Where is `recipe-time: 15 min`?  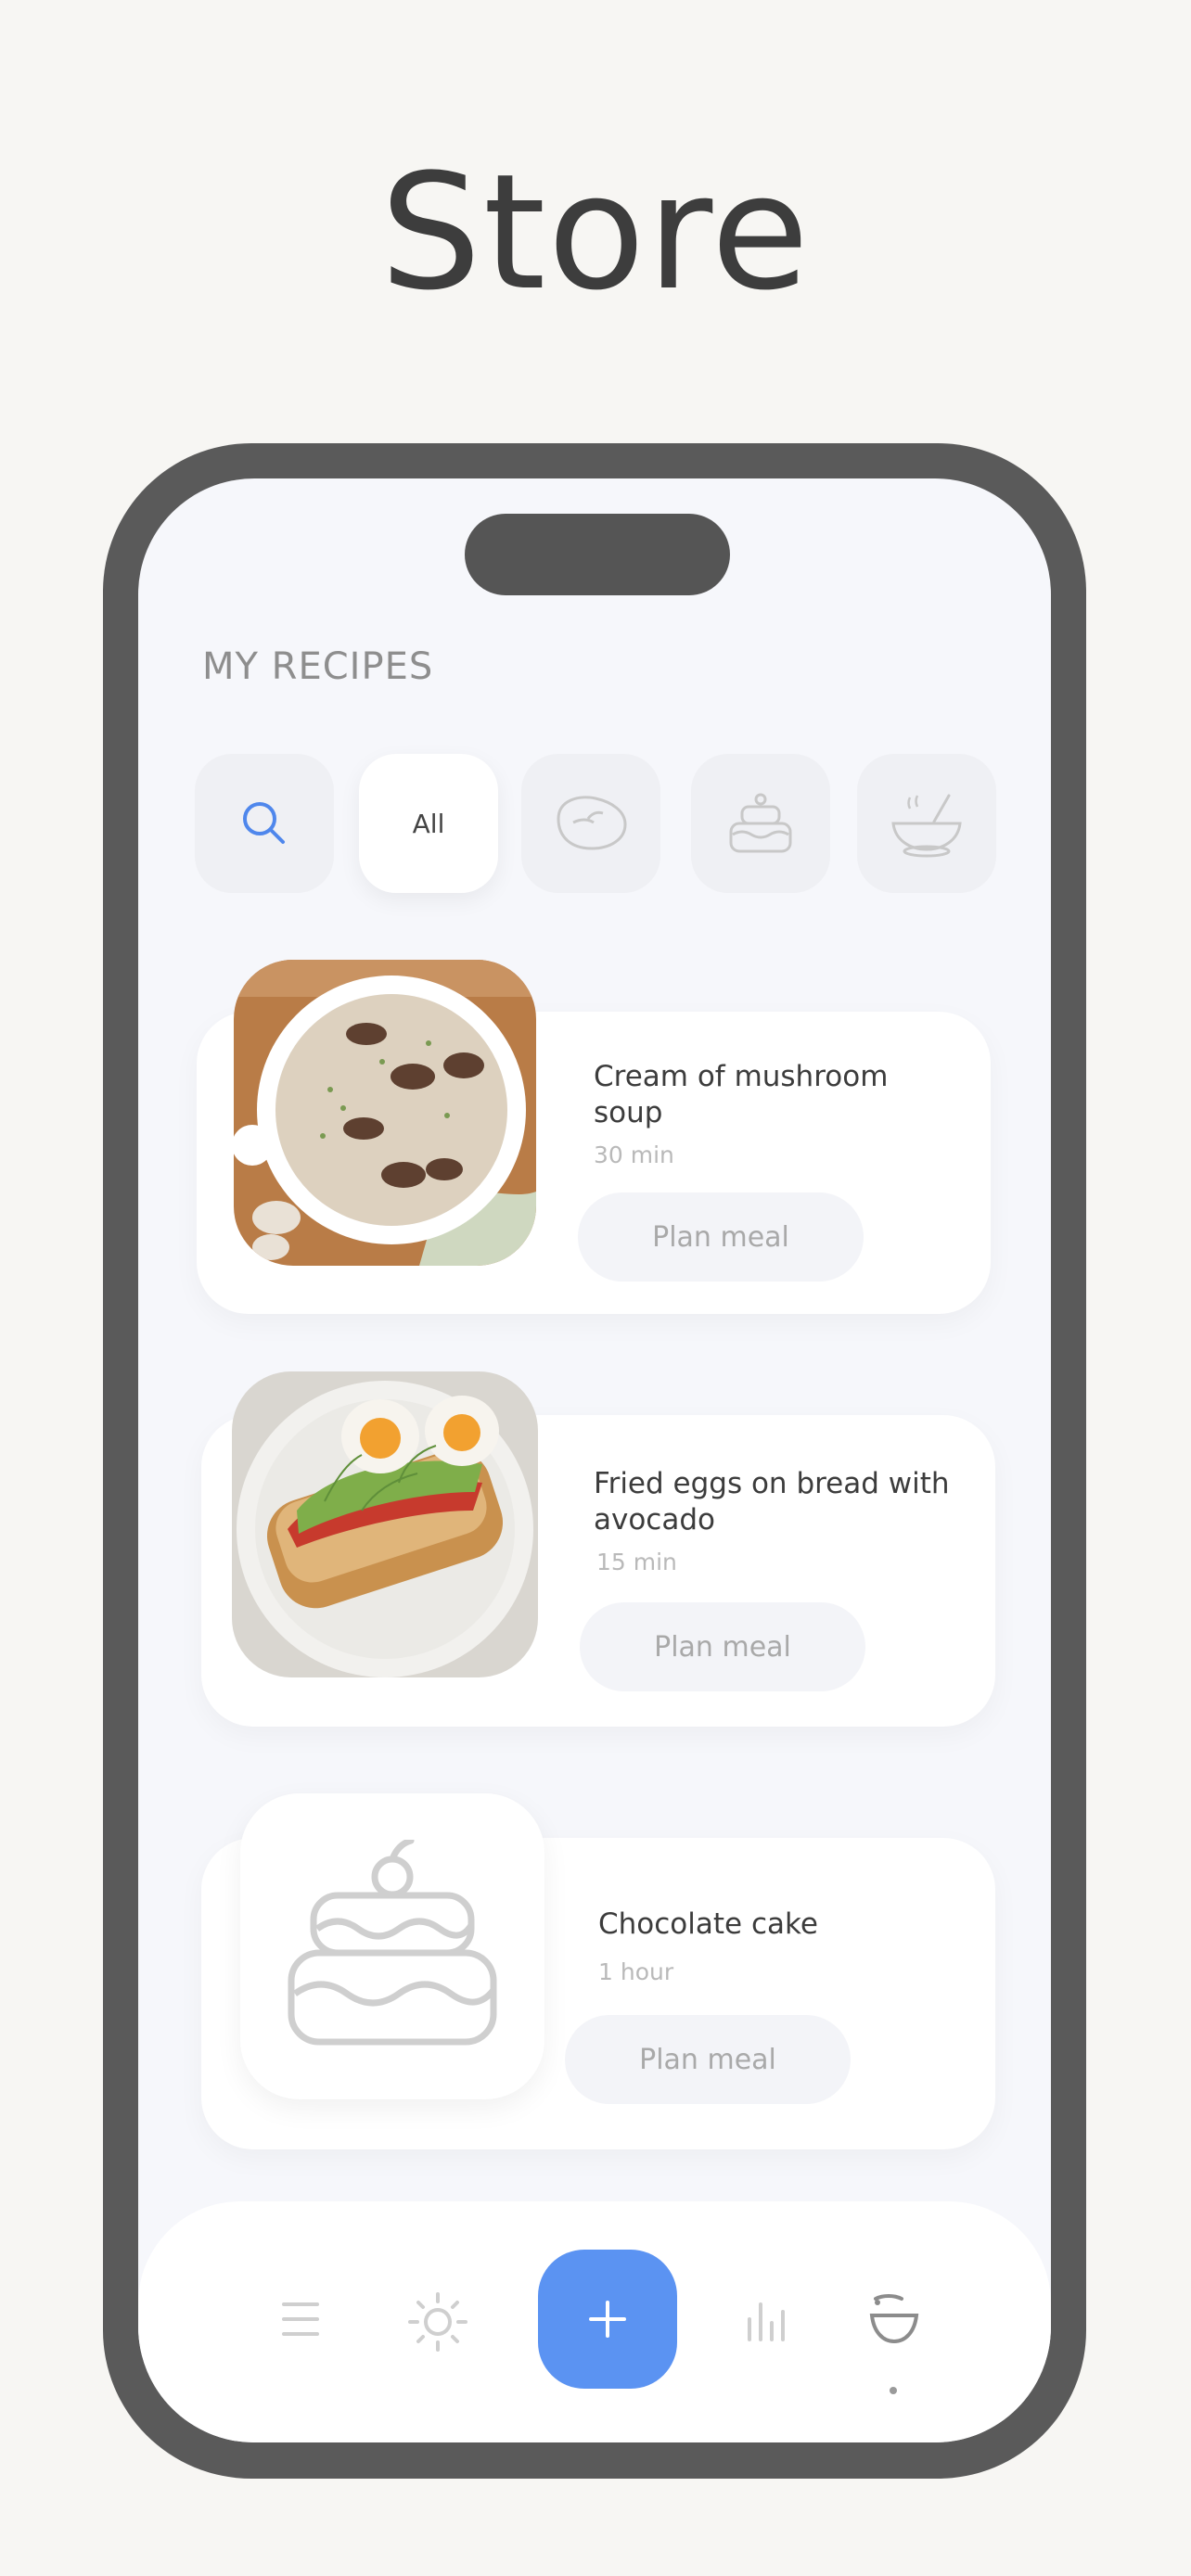
recipe-time: 15 min is located at coordinates (636, 1562).